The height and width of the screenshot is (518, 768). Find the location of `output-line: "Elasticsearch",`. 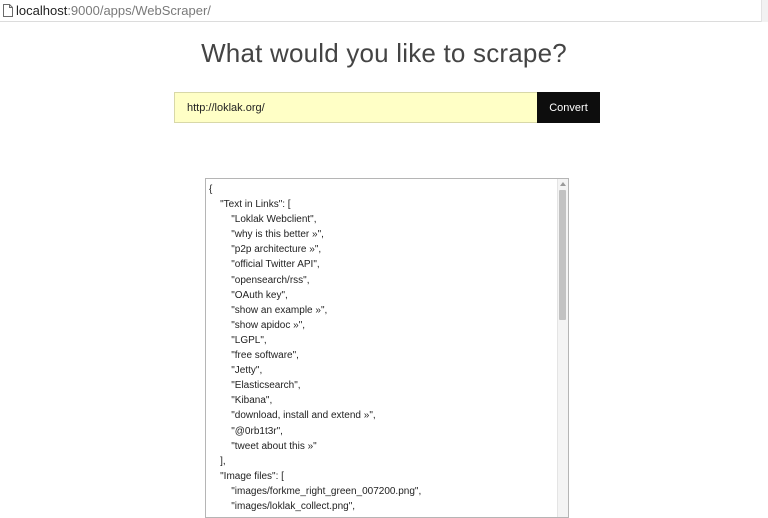

output-line: "Elasticsearch", is located at coordinates (255, 386).